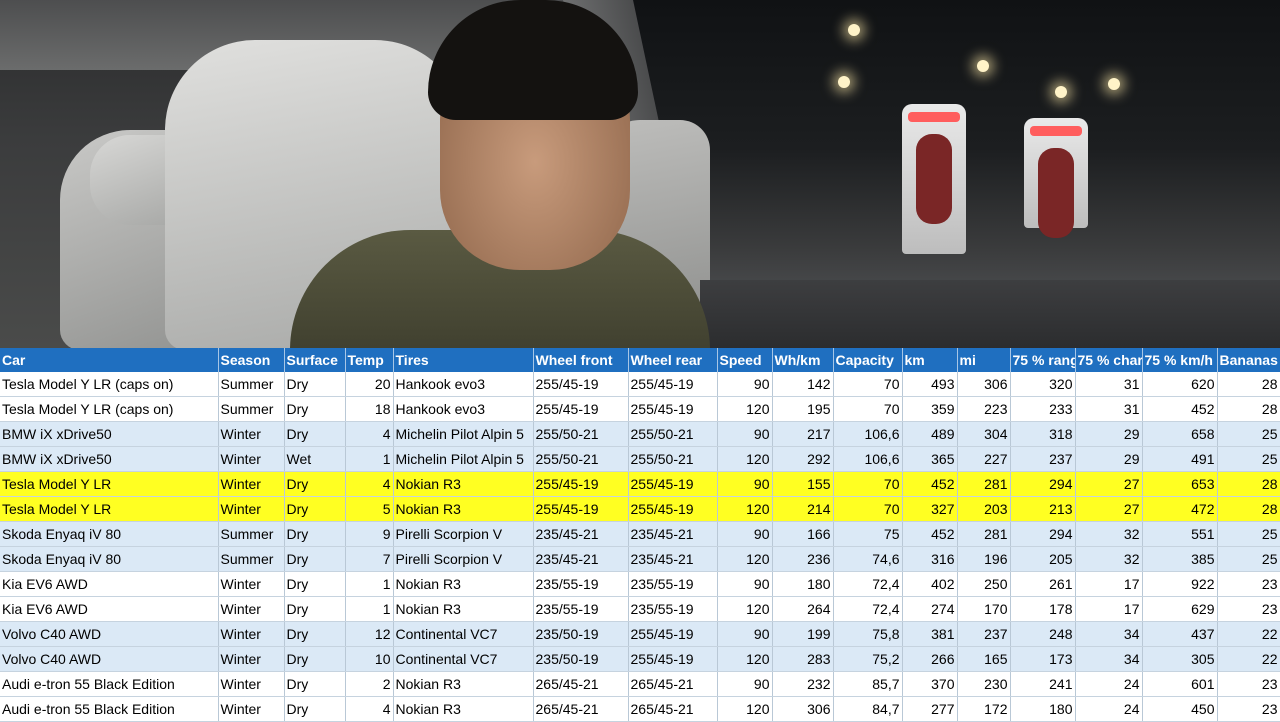 This screenshot has height=722, width=1280. Describe the element at coordinates (369, 459) in the screenshot. I see `table-cell: 1` at that location.